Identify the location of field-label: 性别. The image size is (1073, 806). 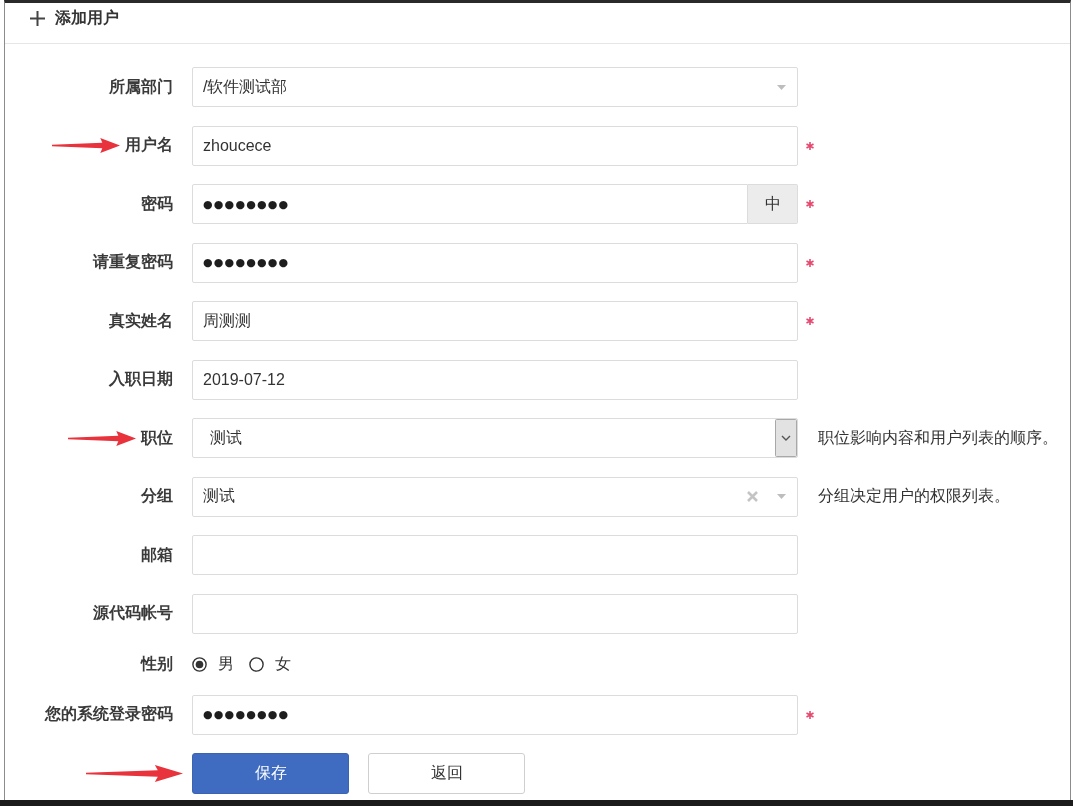
(157, 663).